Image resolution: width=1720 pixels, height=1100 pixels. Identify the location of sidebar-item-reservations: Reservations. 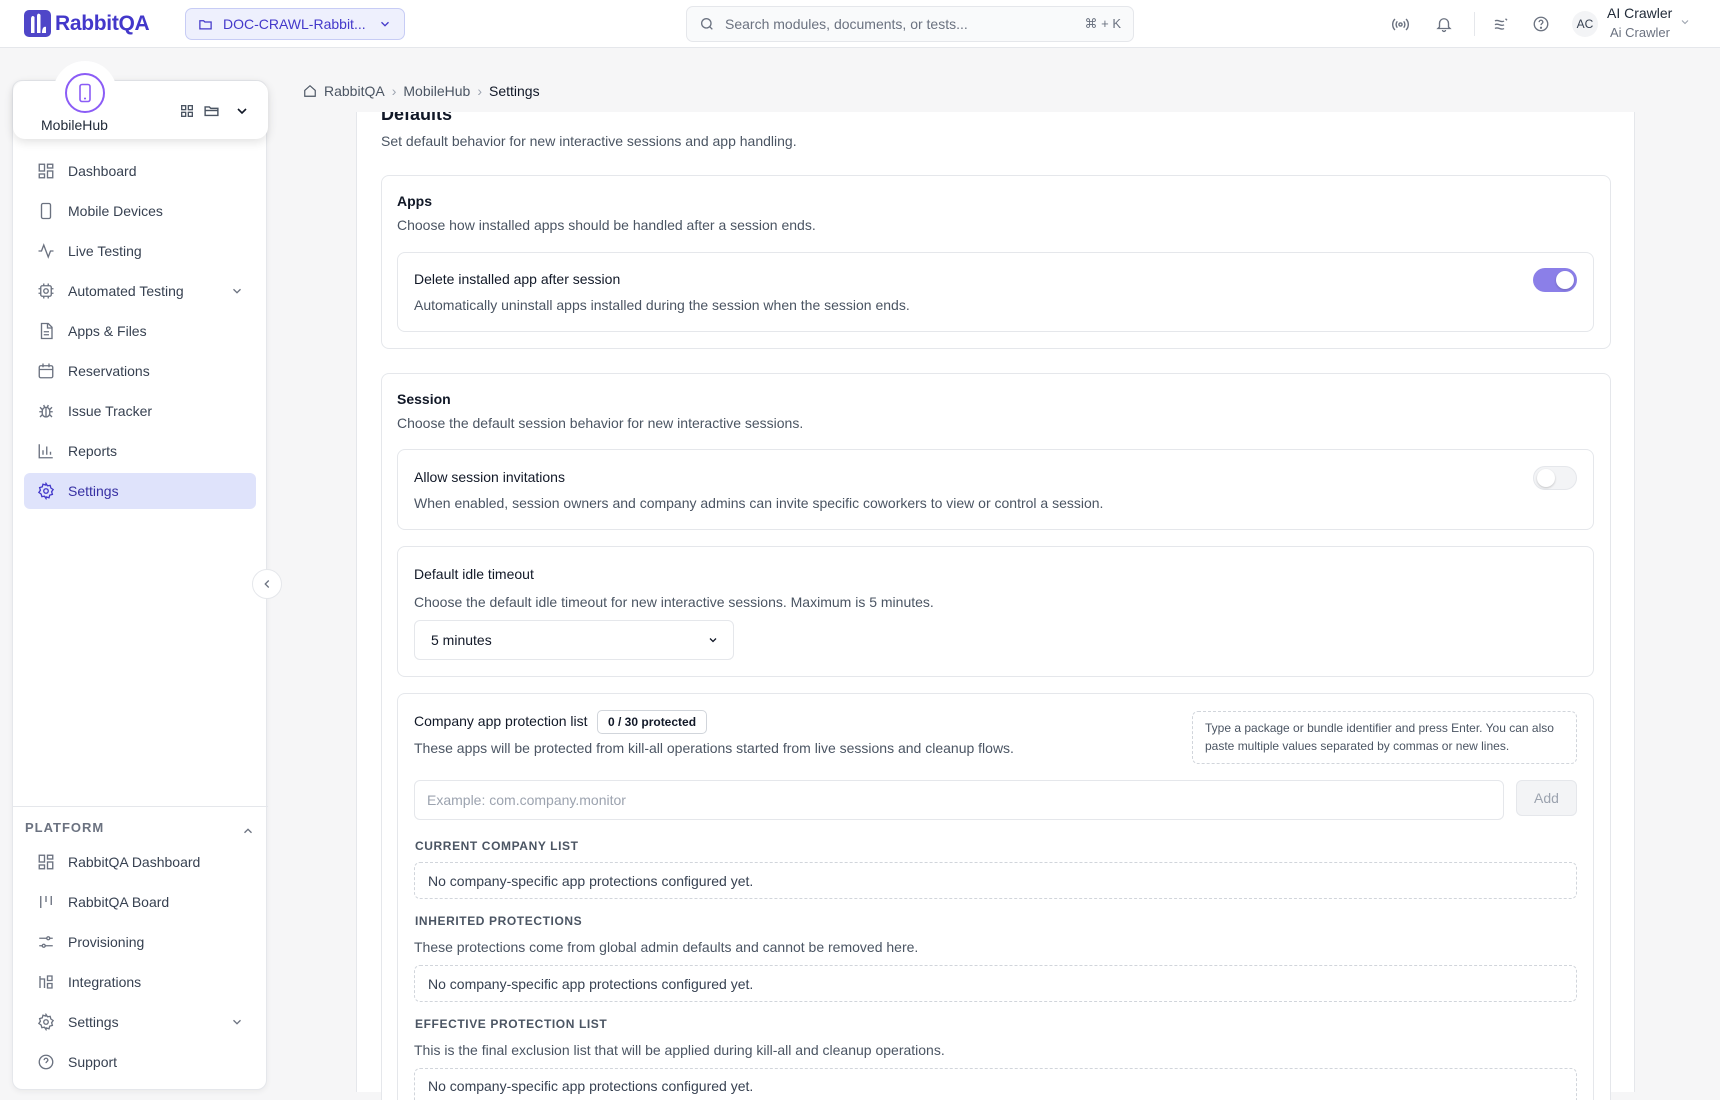
(140, 371).